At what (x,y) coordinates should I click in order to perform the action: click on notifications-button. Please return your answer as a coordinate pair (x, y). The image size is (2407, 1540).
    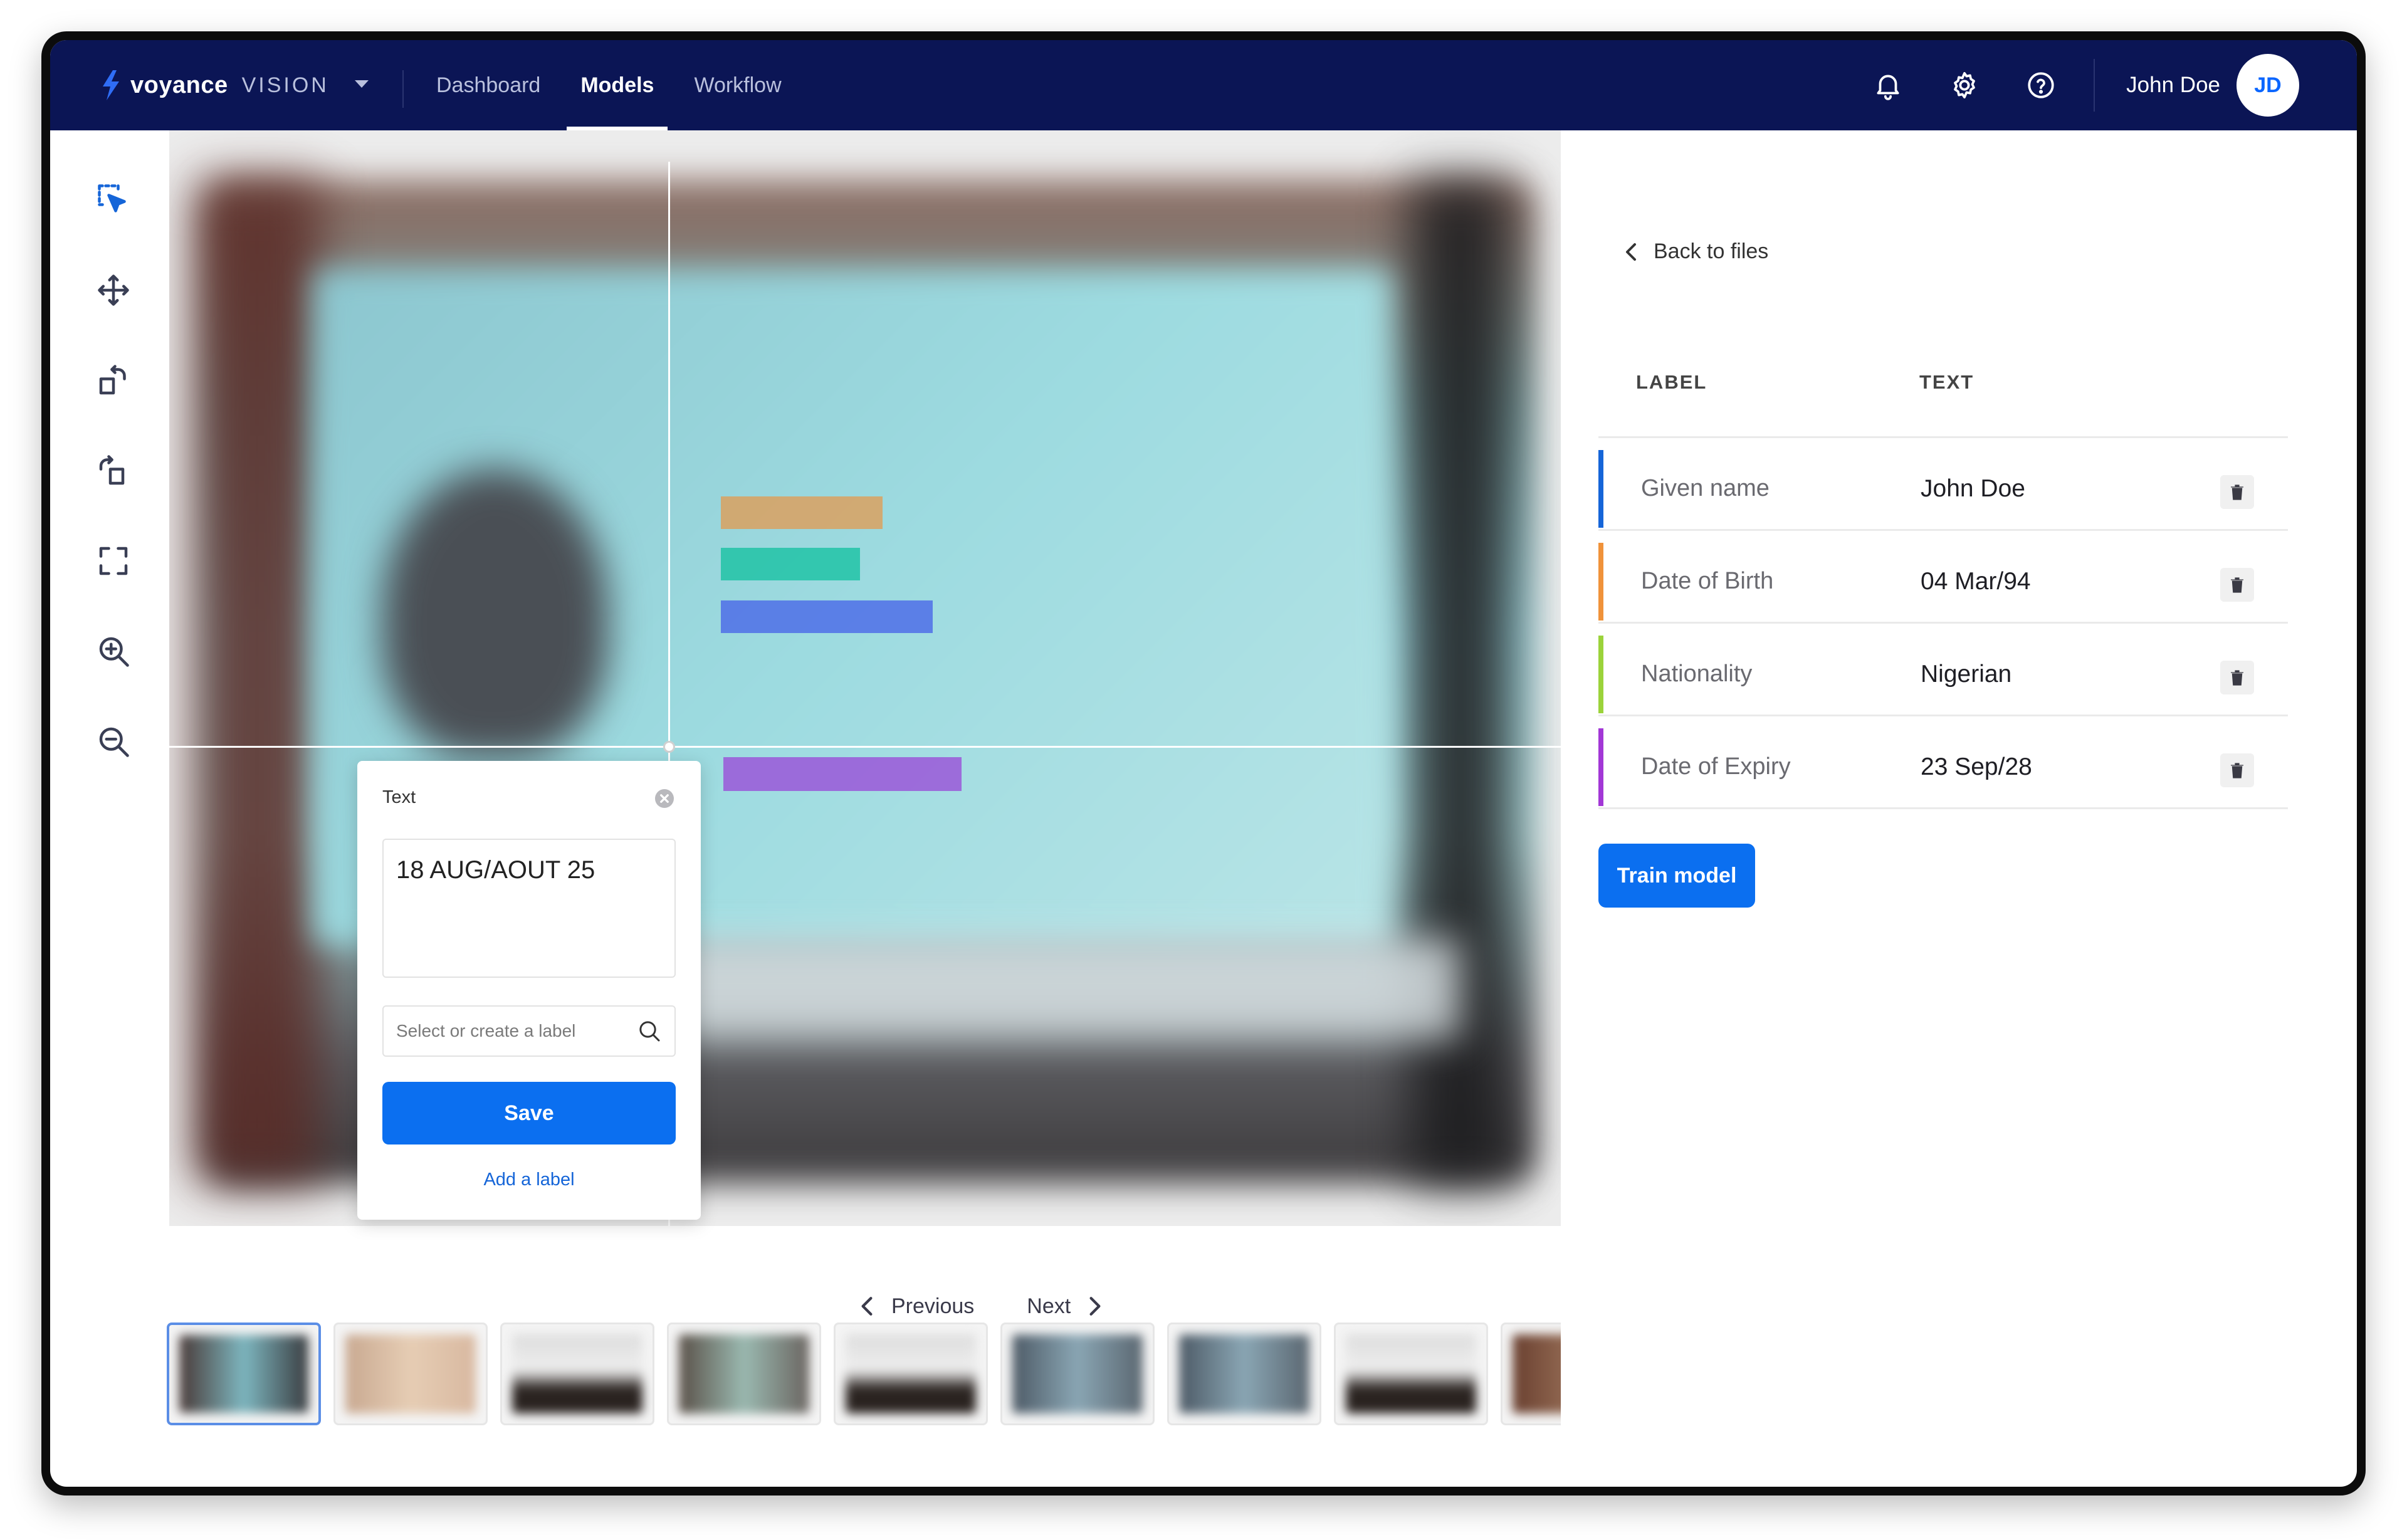
    Looking at the image, I should click on (1888, 85).